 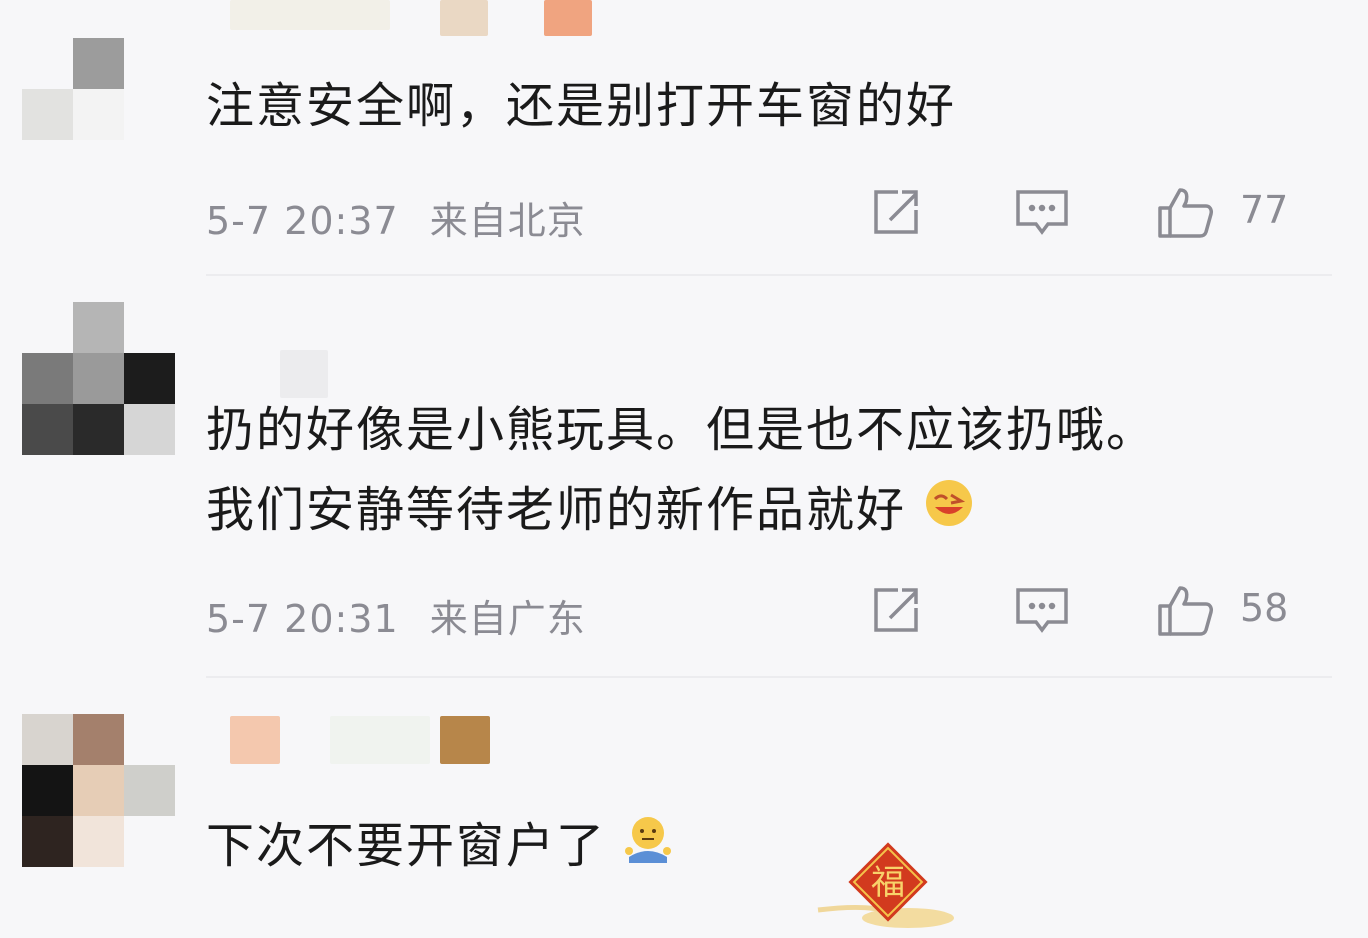 What do you see at coordinates (507, 619) in the screenshot?
I see `comment-location: 来自广东` at bounding box center [507, 619].